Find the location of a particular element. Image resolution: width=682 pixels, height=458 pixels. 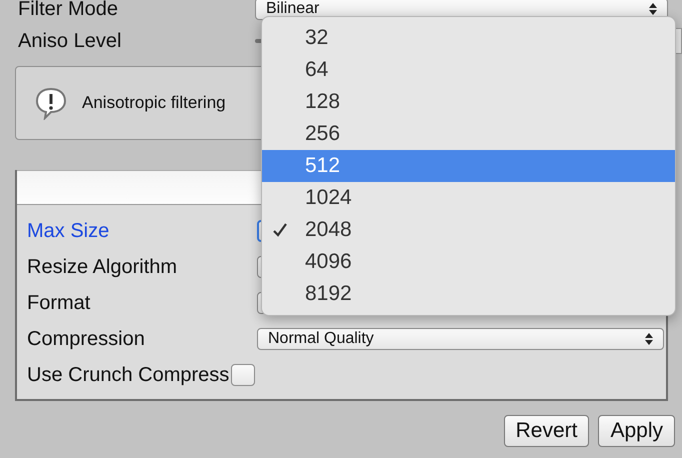

checkmark-icon is located at coordinates (280, 230).